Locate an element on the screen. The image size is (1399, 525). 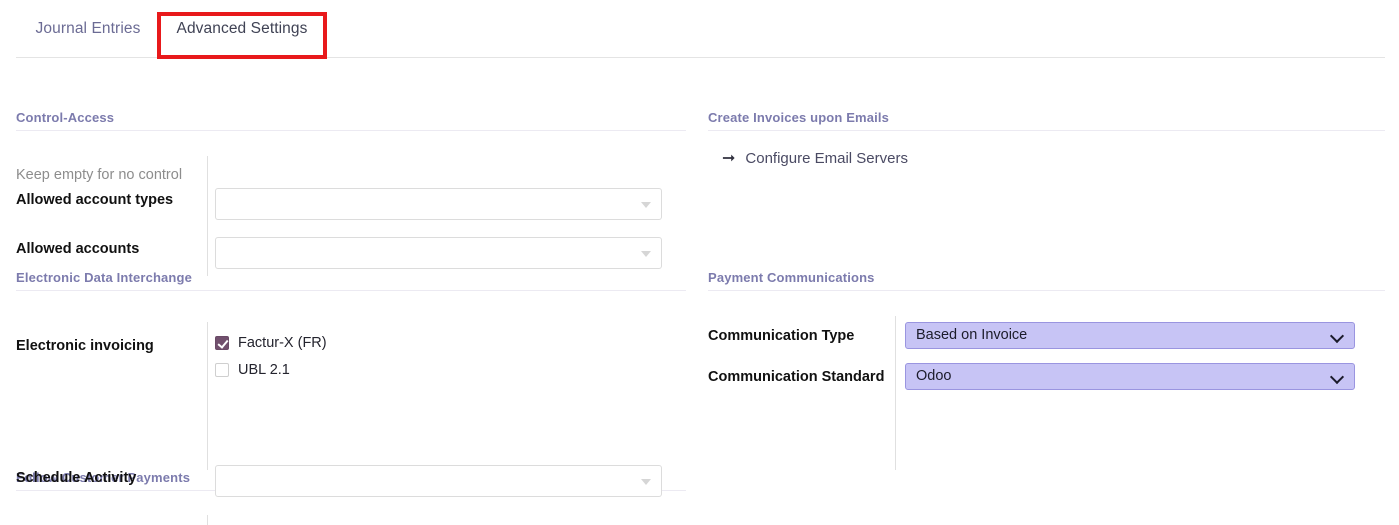
input-schedule-activity is located at coordinates (438, 481).